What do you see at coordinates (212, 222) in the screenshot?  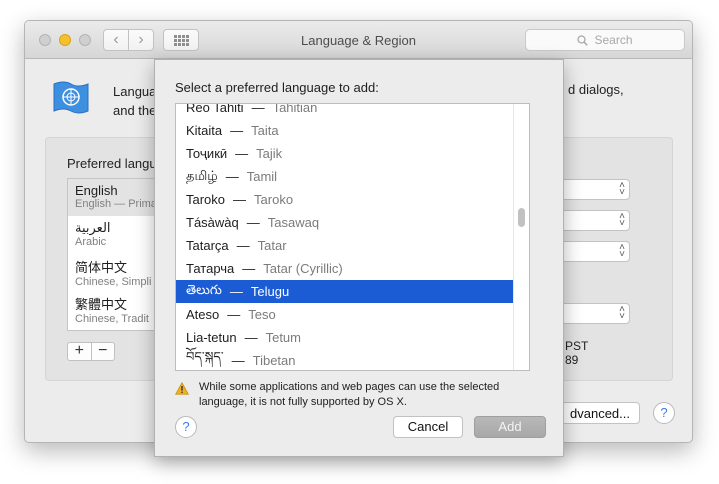 I see `language-native-name: Tásàwàq` at bounding box center [212, 222].